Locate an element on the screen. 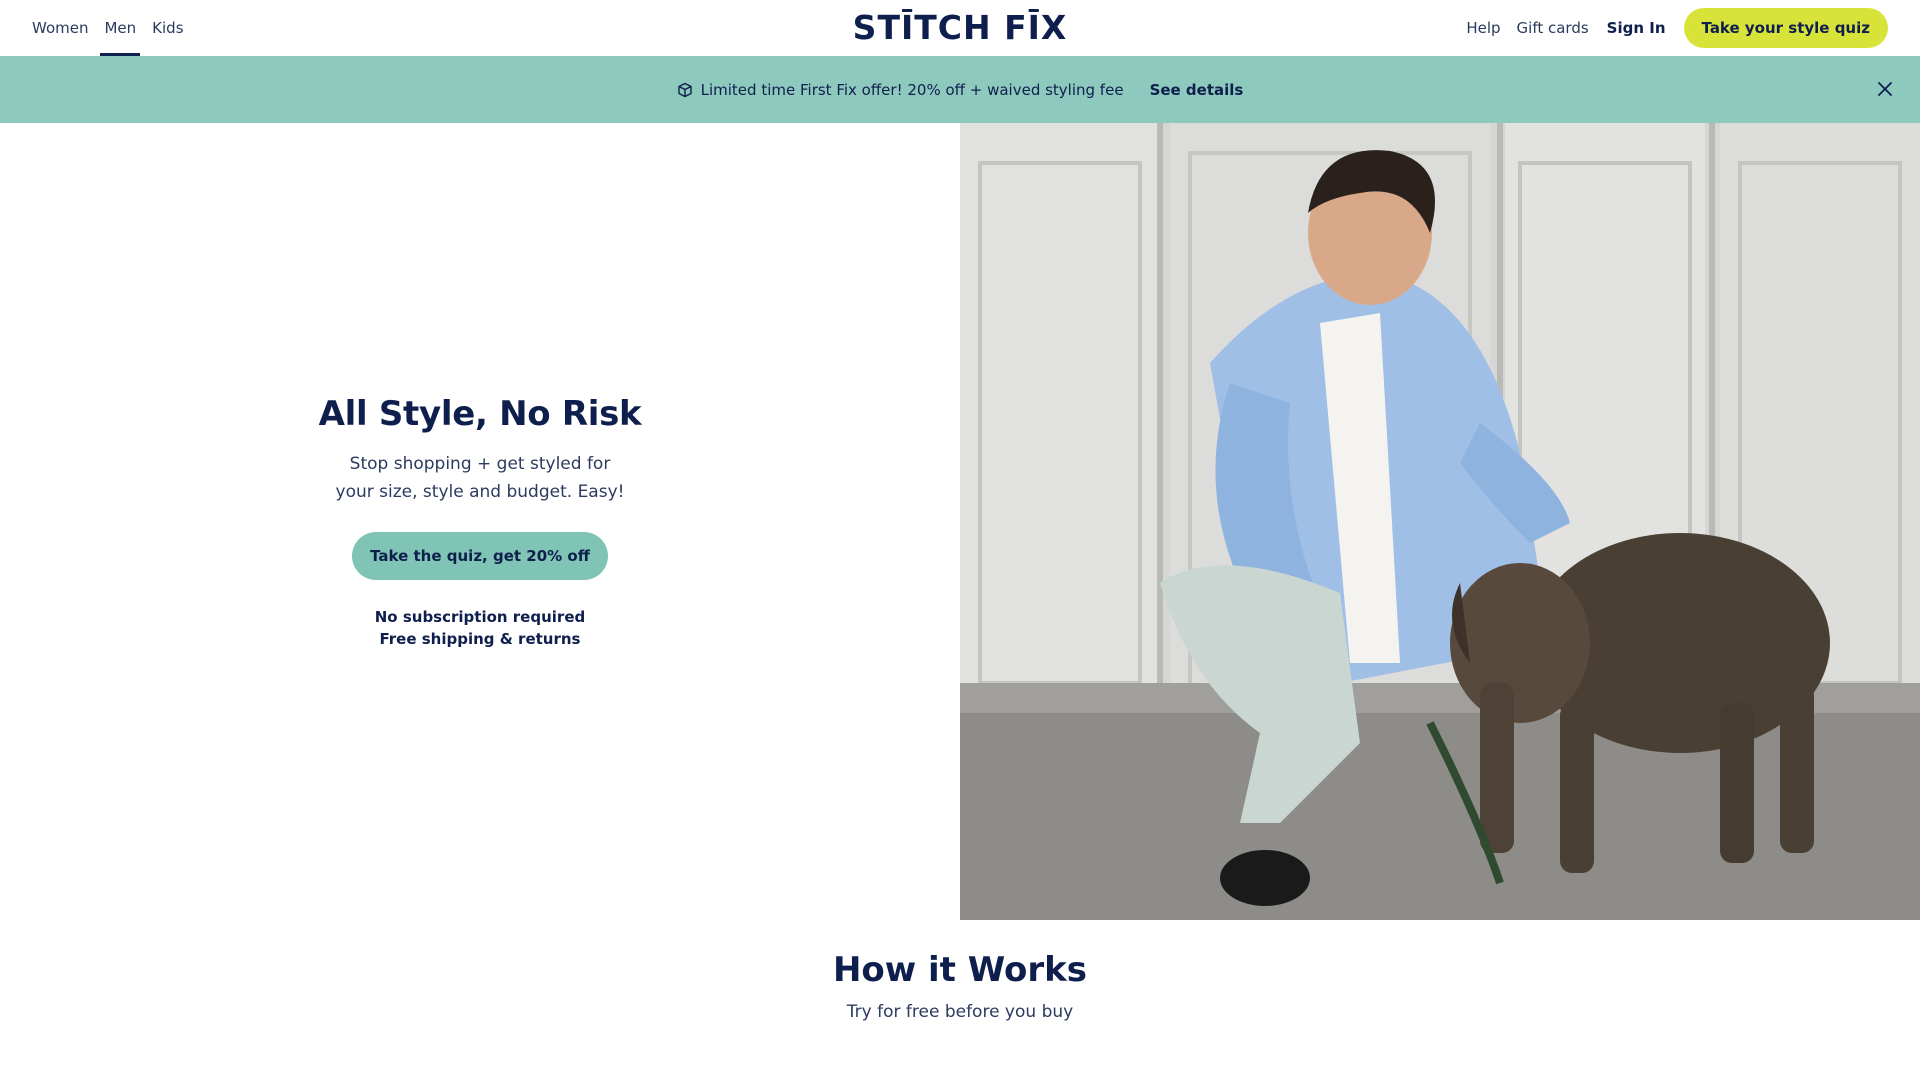  sign-in-link: Sign In is located at coordinates (1636, 28).